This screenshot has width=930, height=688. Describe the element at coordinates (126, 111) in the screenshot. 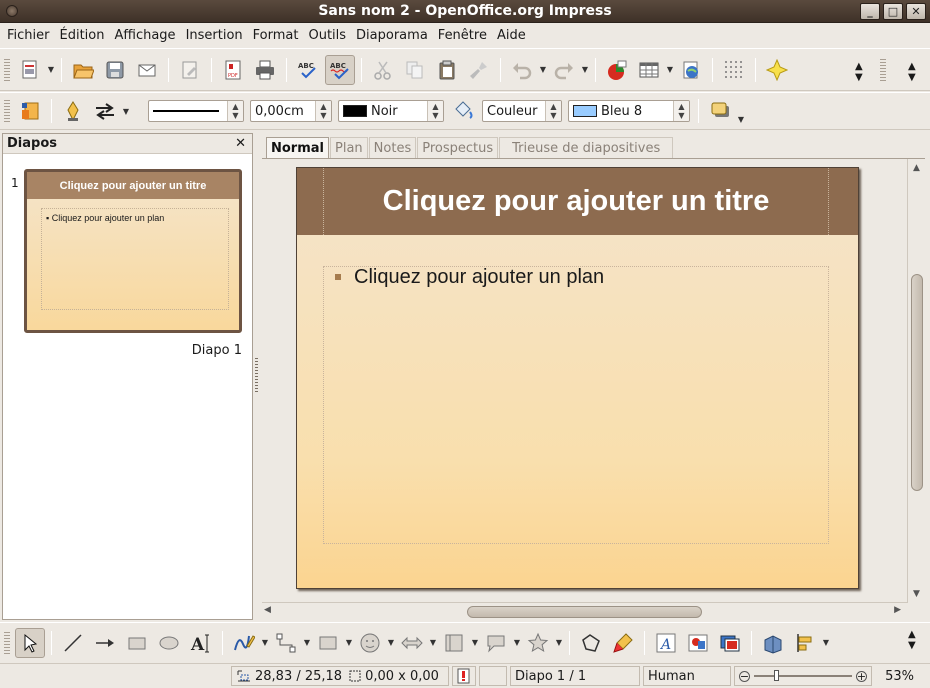

I see `arrow-style-dropdown-arrow: ▼` at that location.